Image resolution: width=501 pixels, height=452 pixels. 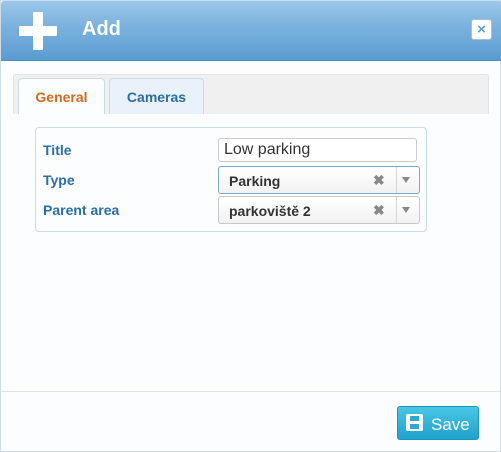 What do you see at coordinates (81, 210) in the screenshot?
I see `parent-area-label: Parent area` at bounding box center [81, 210].